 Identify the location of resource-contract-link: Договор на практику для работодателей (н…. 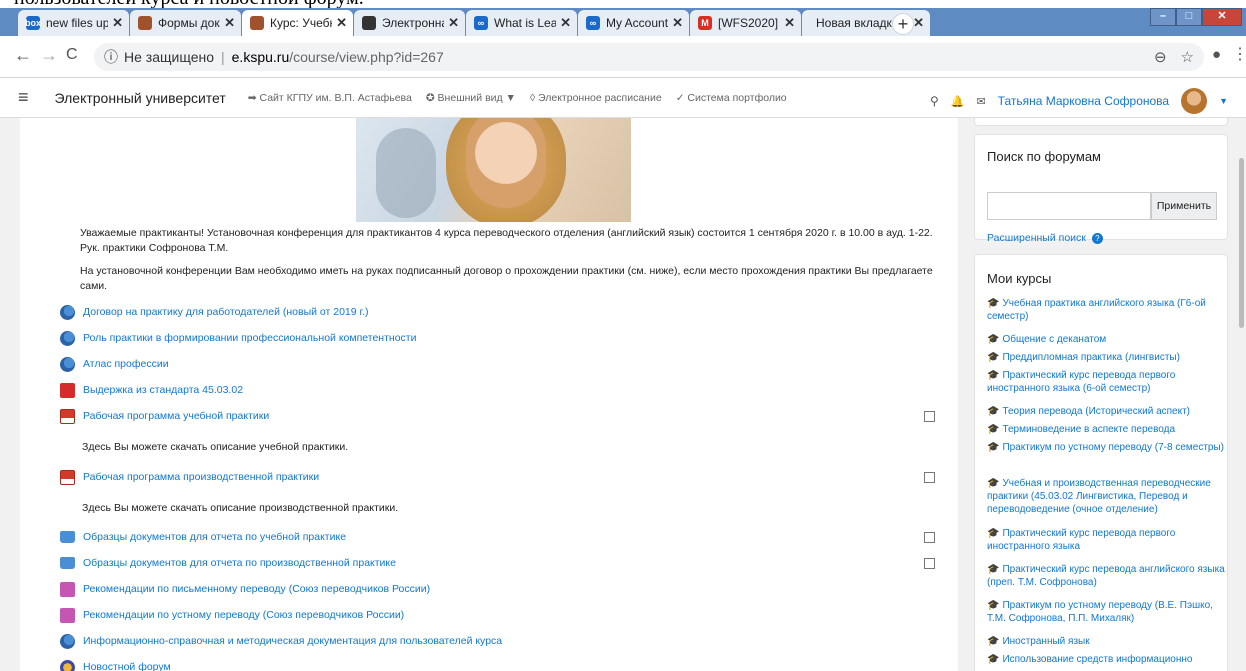
(214, 312).